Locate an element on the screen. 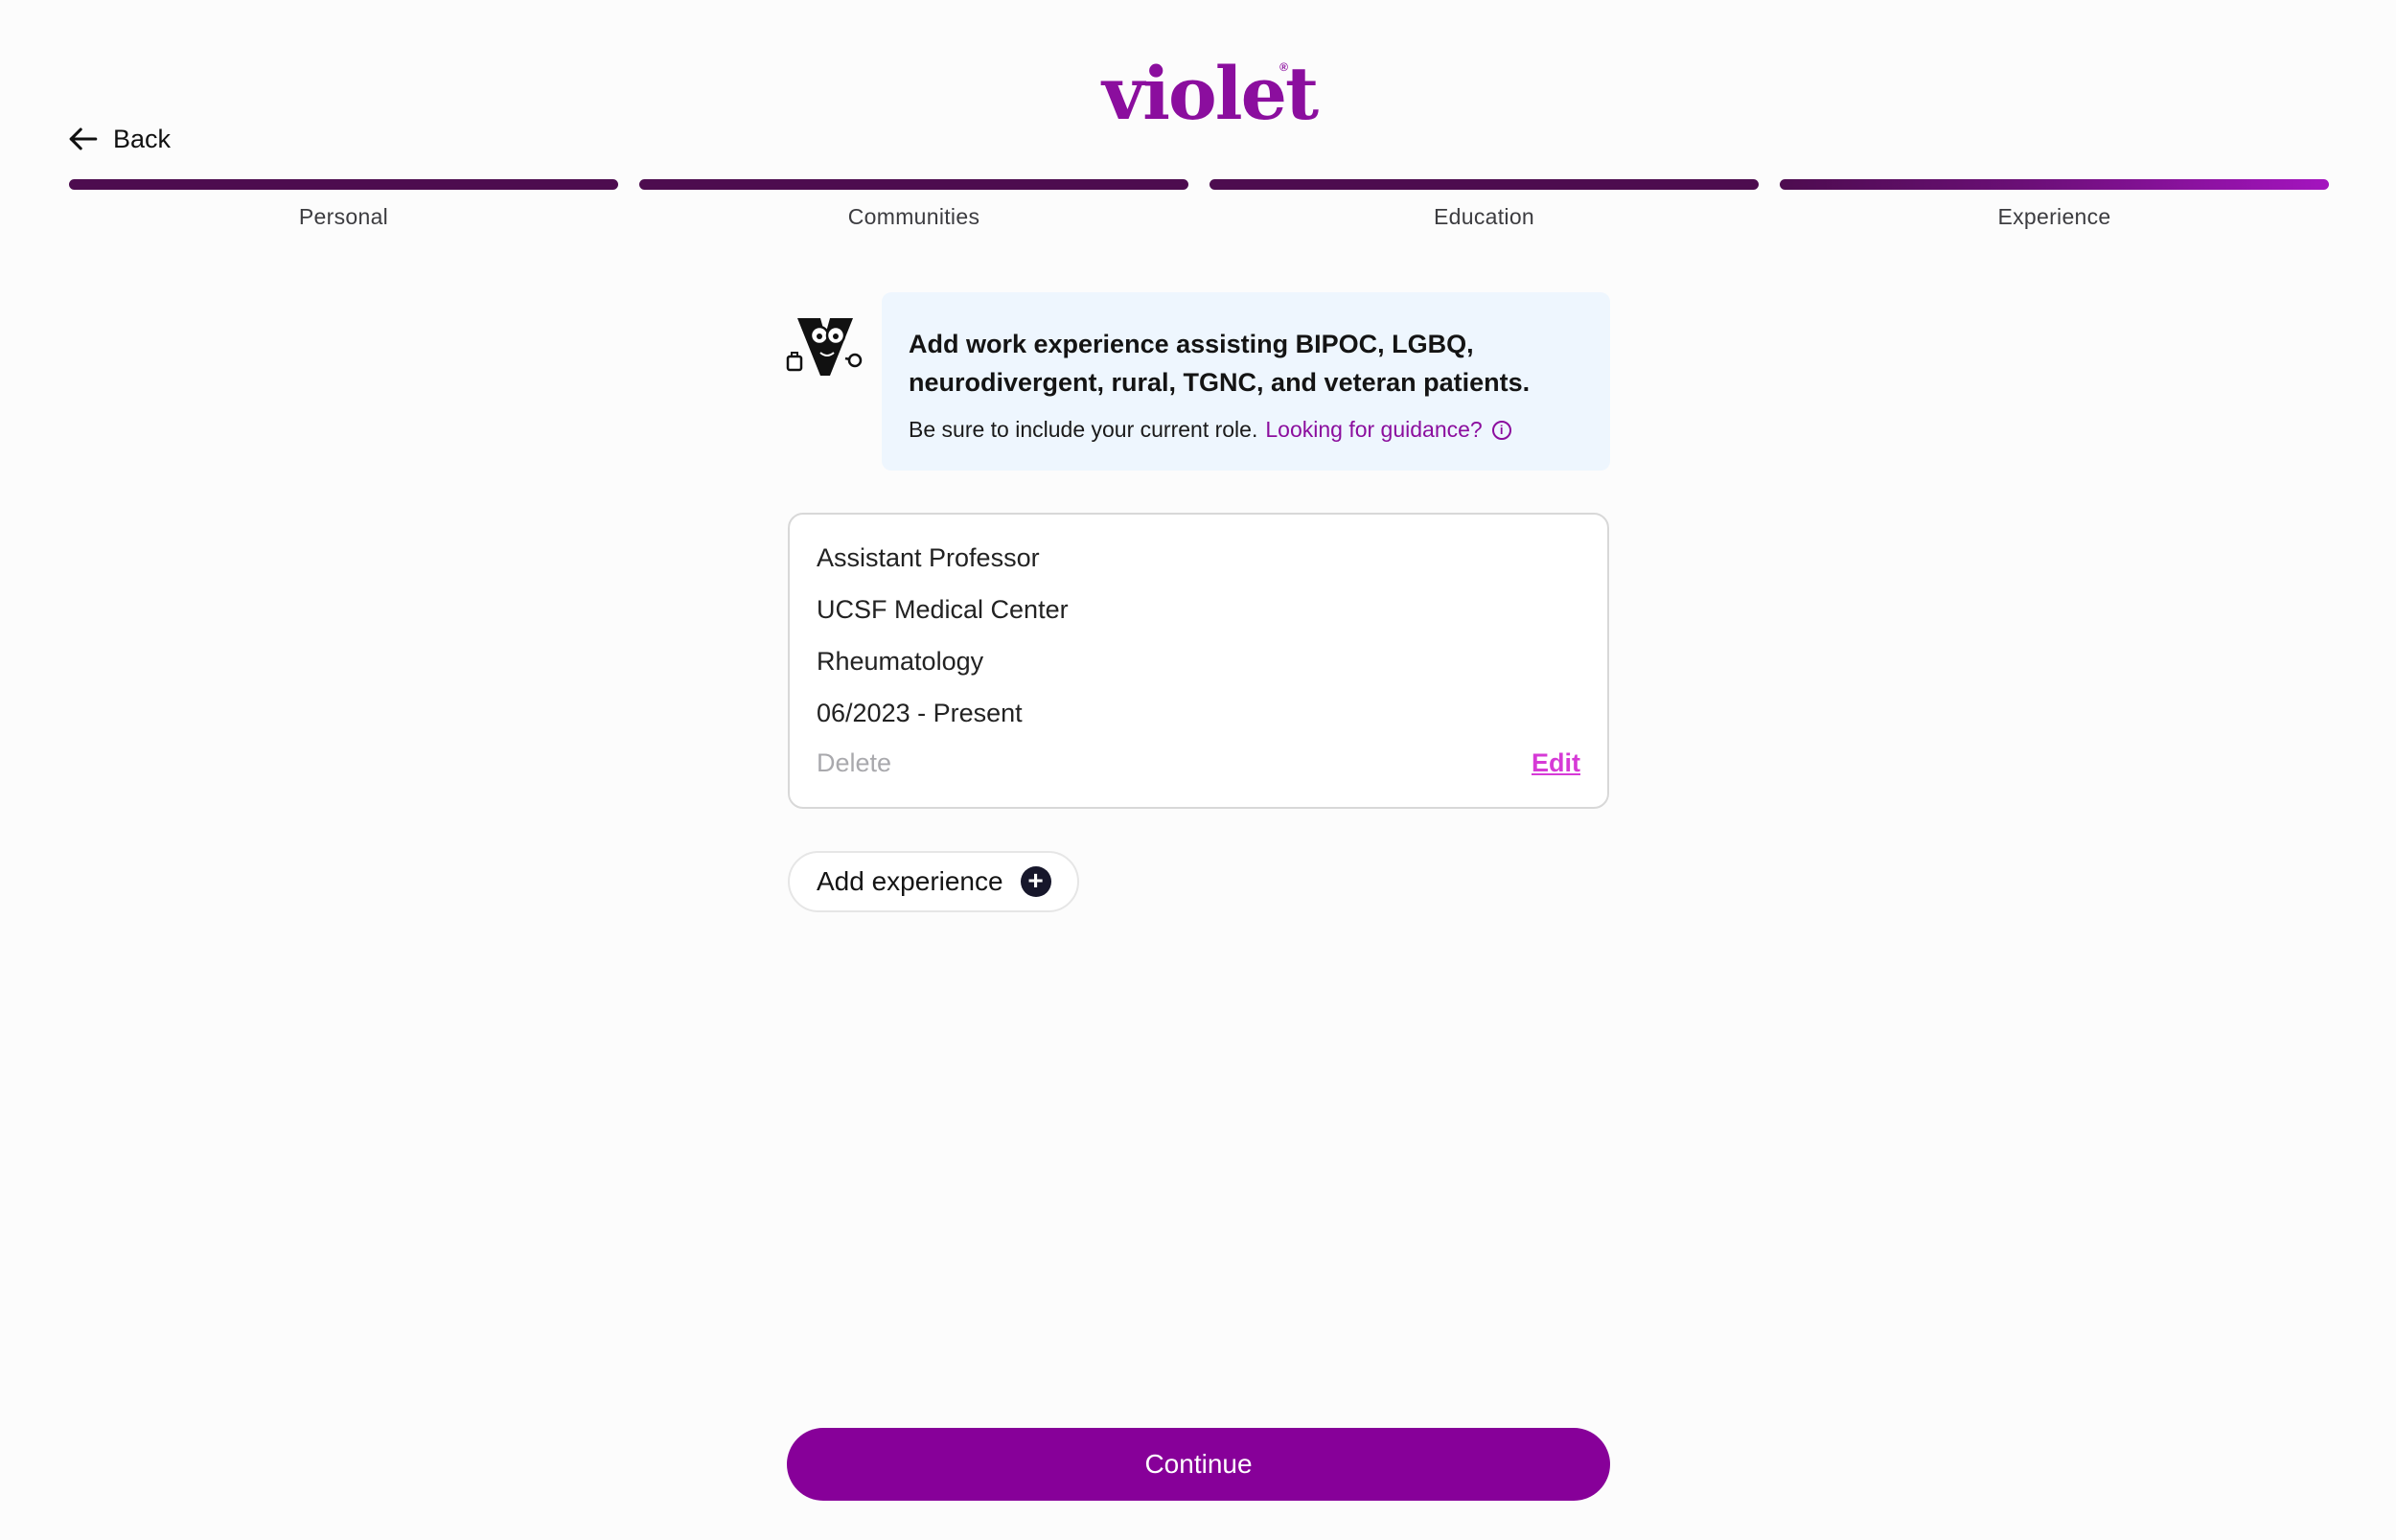  step-label: Communities is located at coordinates (913, 216).